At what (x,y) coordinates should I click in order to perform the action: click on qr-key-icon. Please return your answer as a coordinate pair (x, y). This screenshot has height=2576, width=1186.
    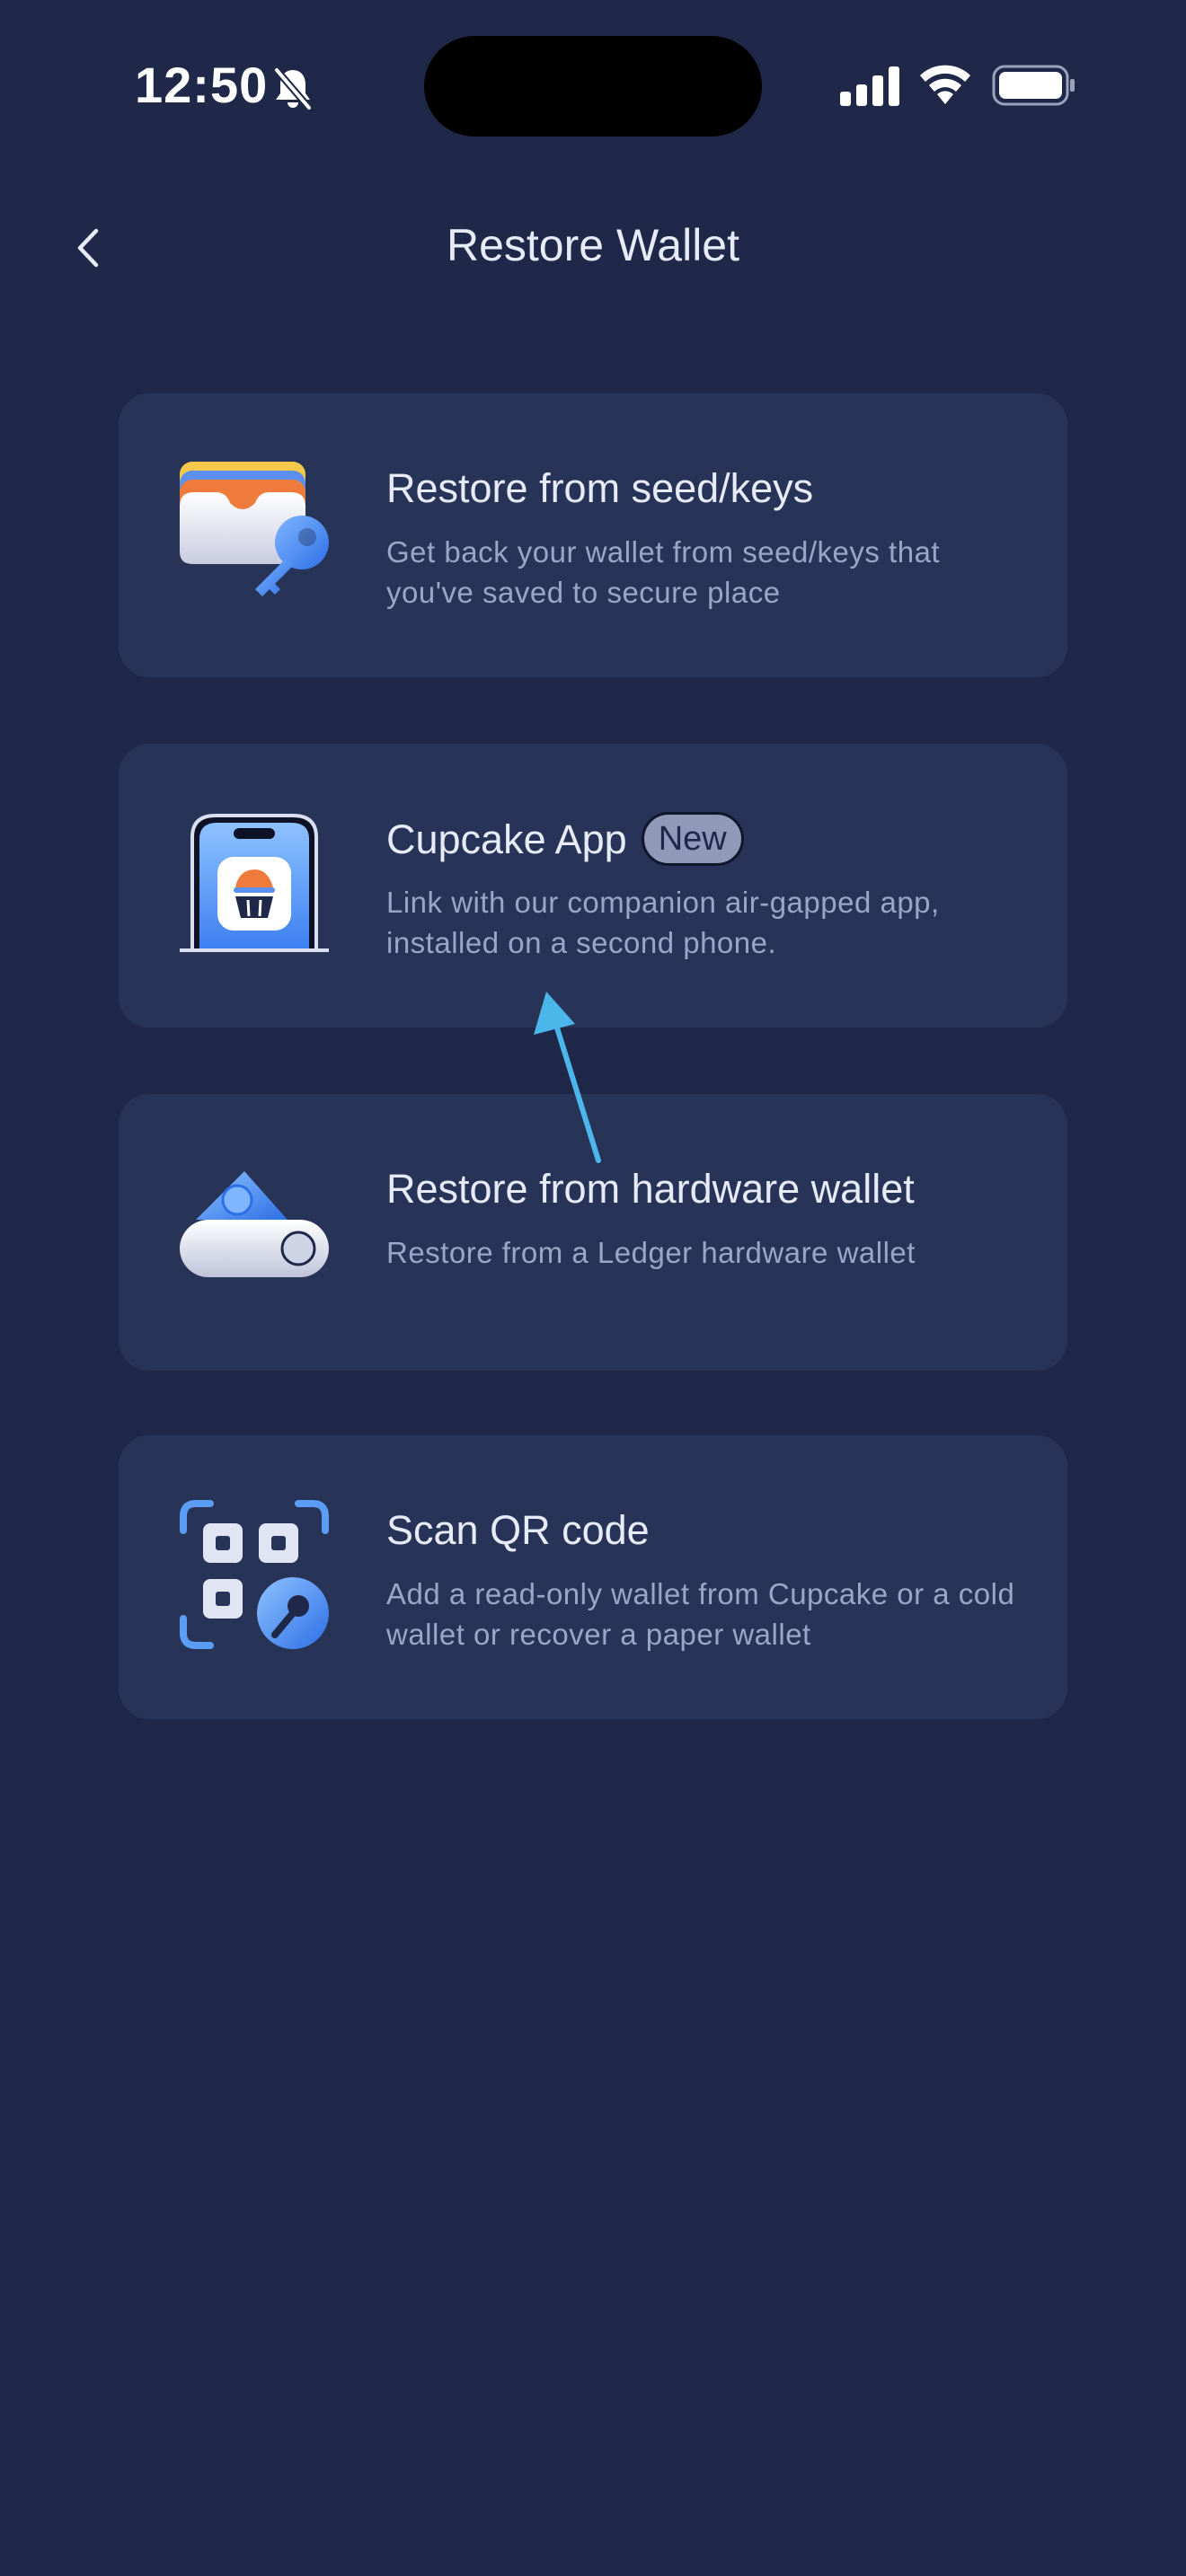
    Looking at the image, I should click on (254, 1574).